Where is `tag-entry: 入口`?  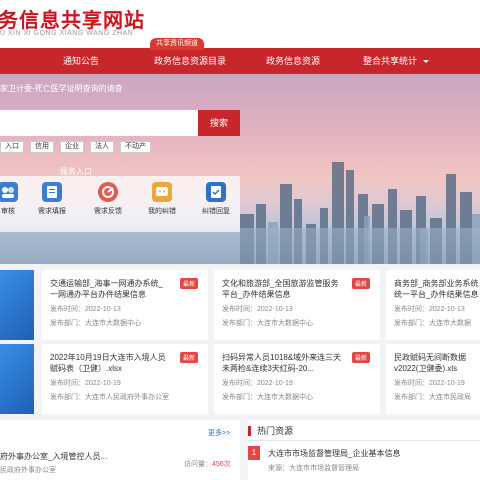
tag-entry: 入口 is located at coordinates (12, 147).